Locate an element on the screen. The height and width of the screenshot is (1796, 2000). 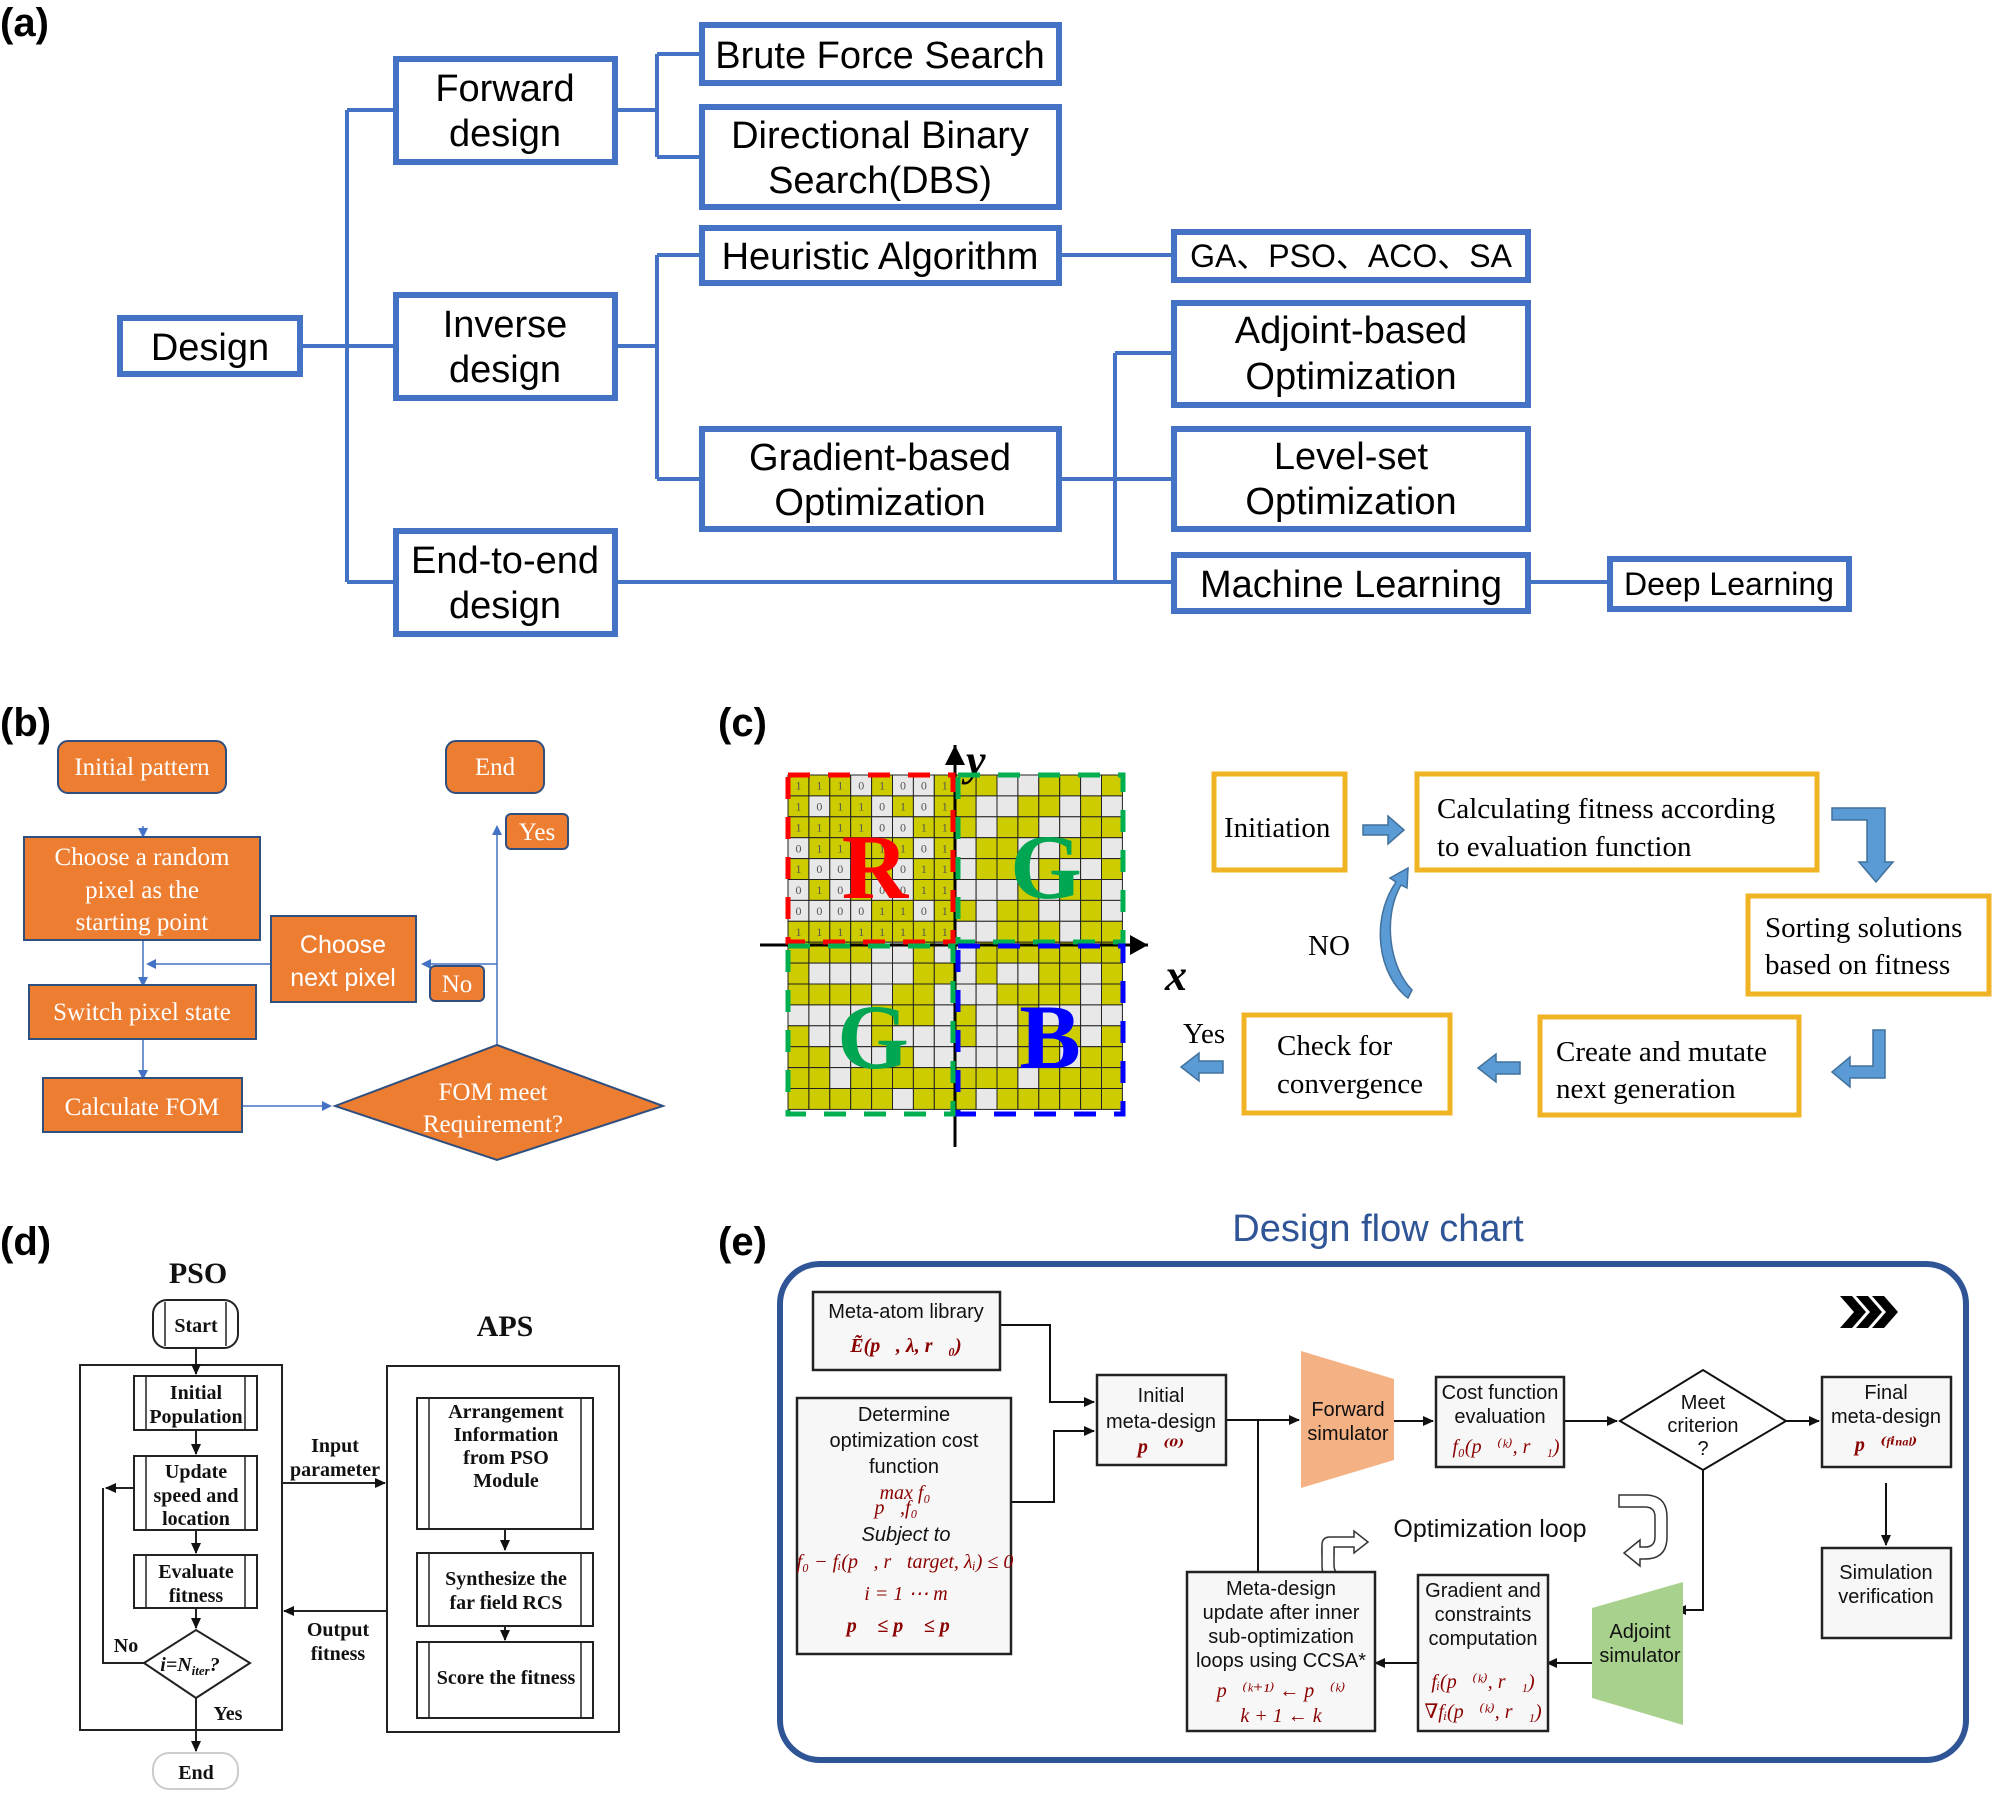
decision-fom-meet-requirement: FOM meet Requirement? is located at coordinates (499, 1102).